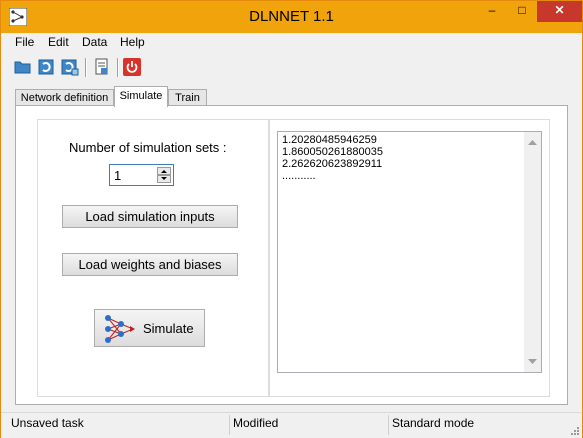 This screenshot has height=438, width=583. I want to click on save-icon, so click(47, 67).